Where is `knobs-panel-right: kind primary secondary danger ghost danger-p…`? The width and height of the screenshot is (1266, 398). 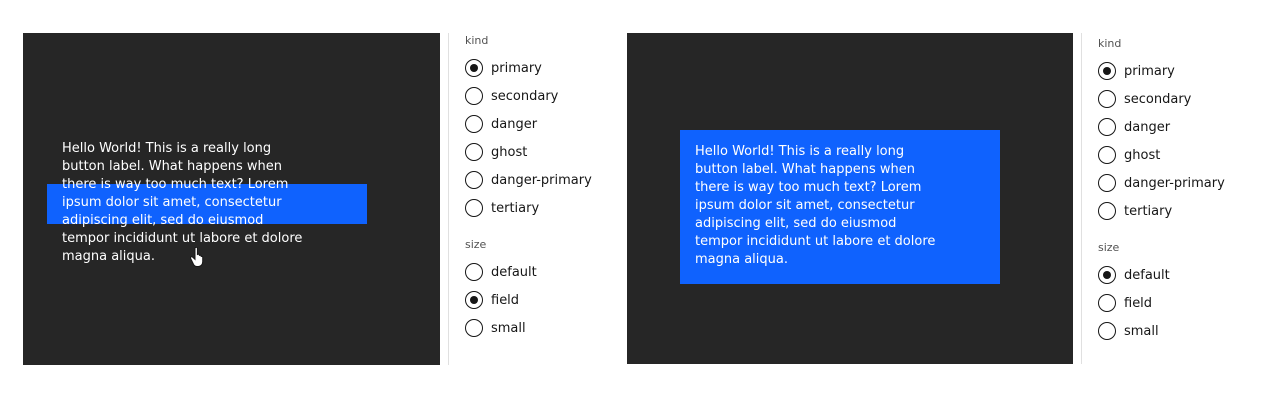
knobs-panel-right: kind primary secondary danger ghost danger-p… is located at coordinates (1161, 199).